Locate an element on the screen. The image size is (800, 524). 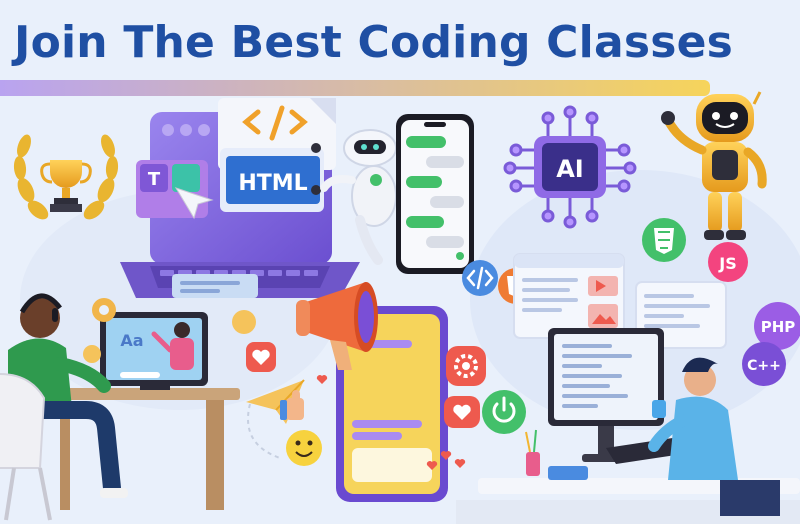
cplusplus-icon: C++ is located at coordinates (764, 364).